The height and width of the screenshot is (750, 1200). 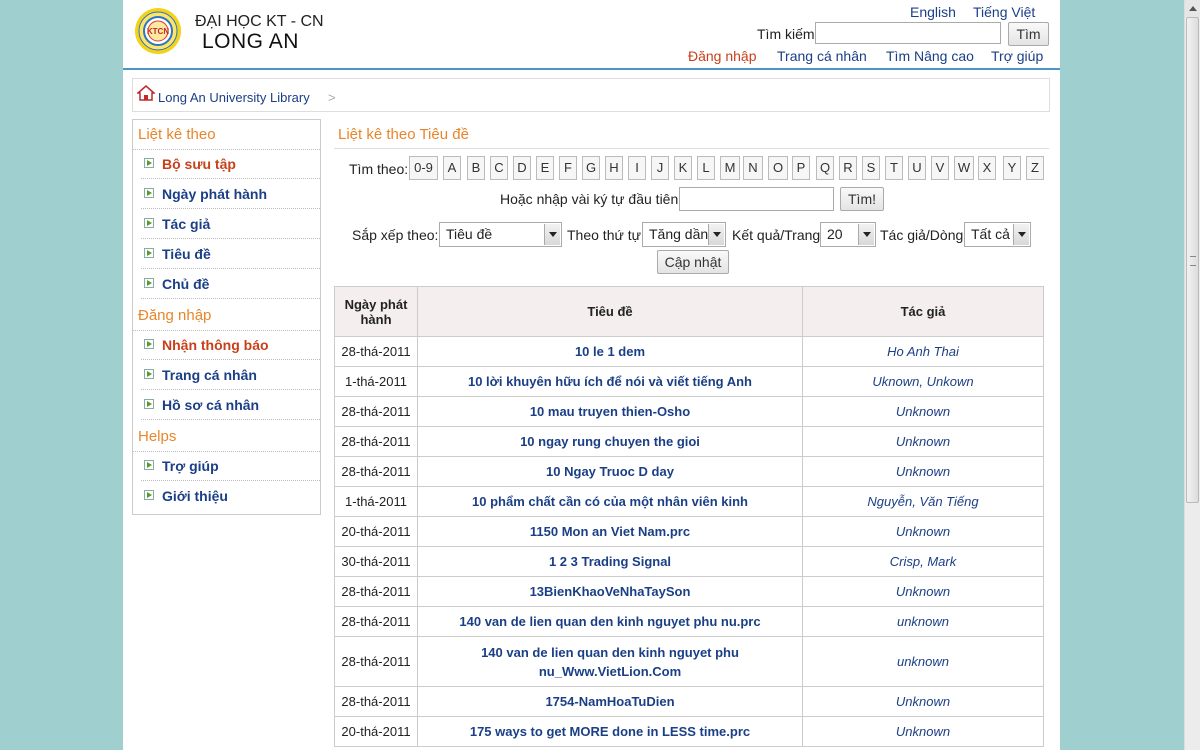 I want to click on search-button: Tìm, so click(x=1028, y=34).